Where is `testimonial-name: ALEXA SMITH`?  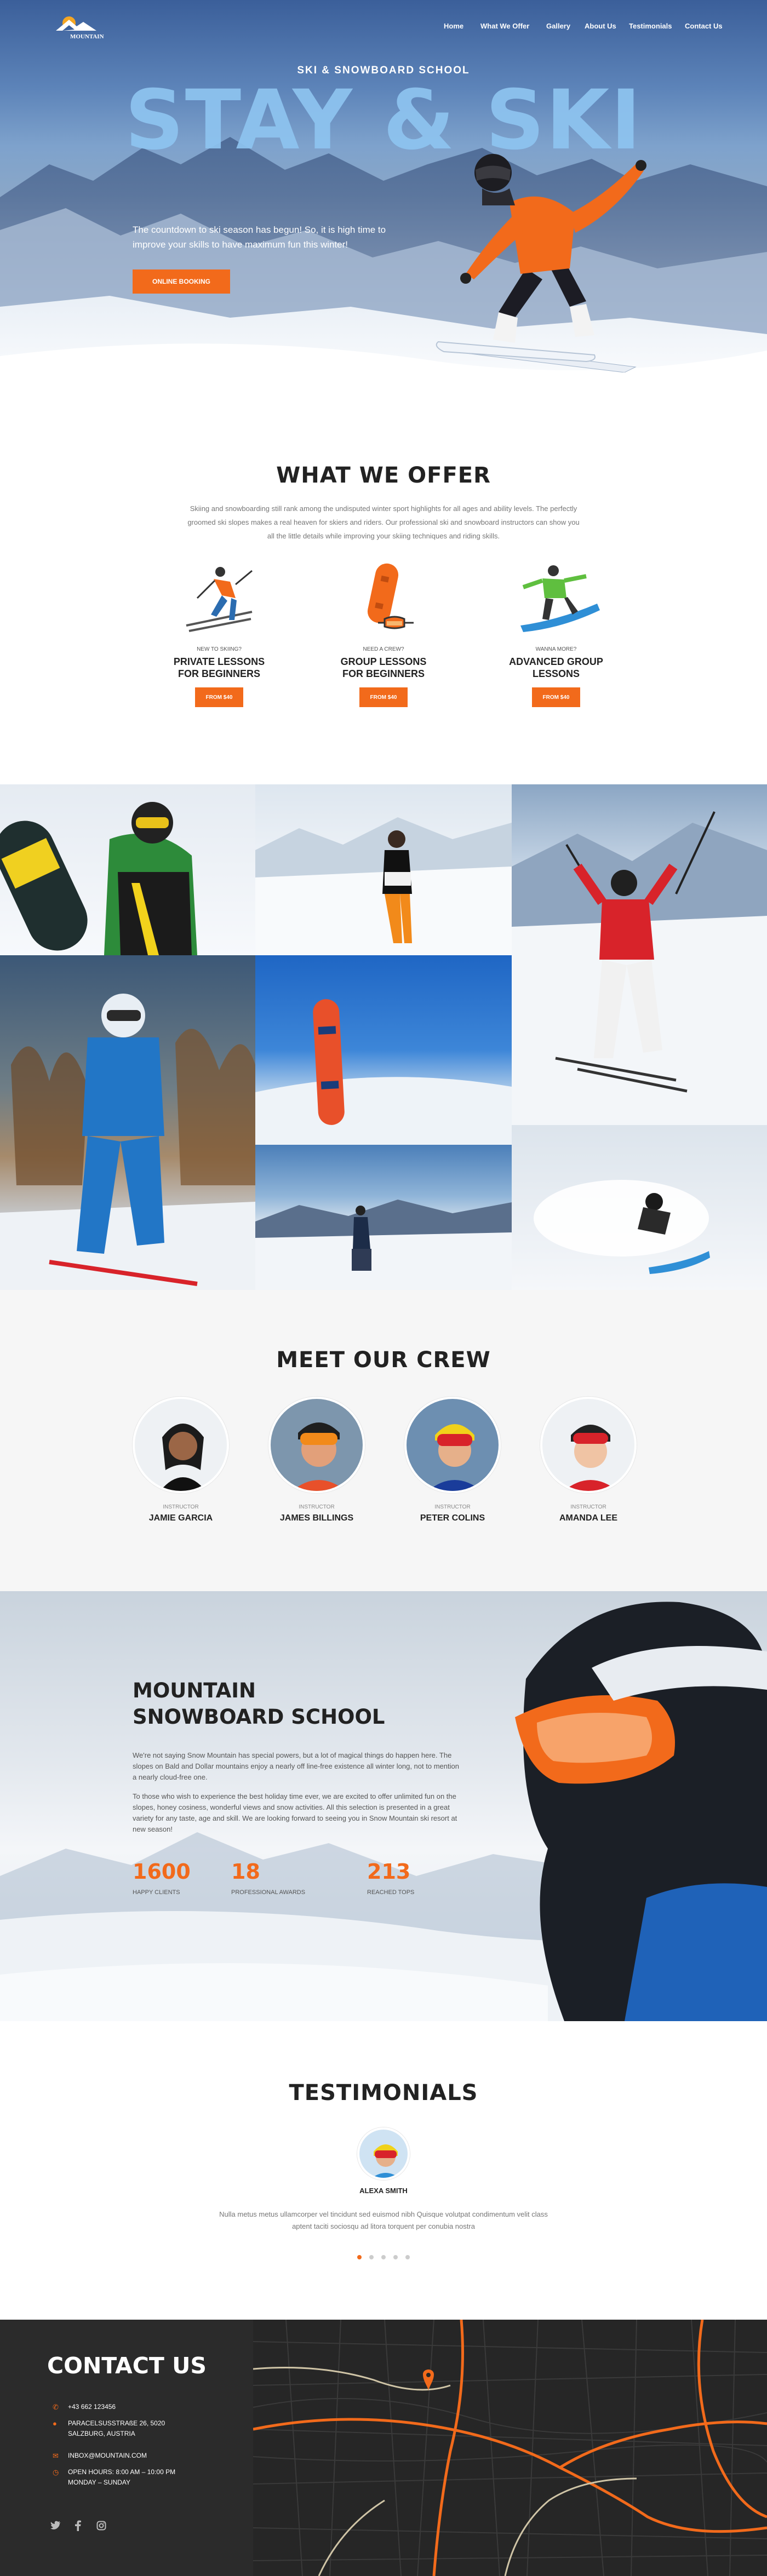 testimonial-name: ALEXA SMITH is located at coordinates (383, 2191).